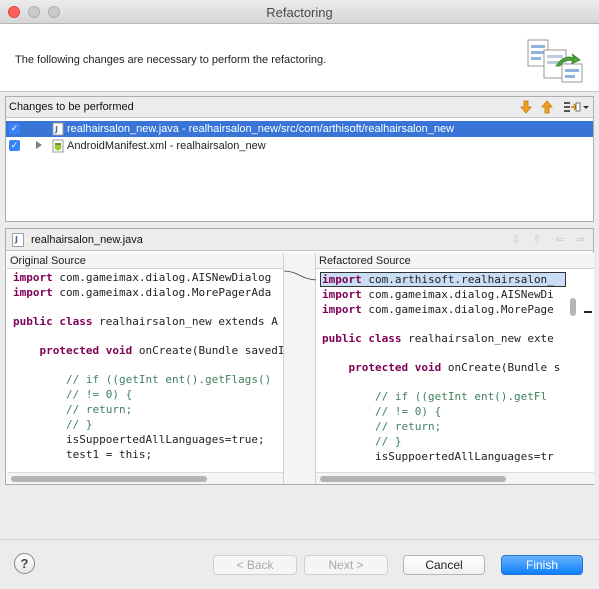 This screenshot has width=599, height=589. What do you see at coordinates (188, 321) in the screenshot?
I see `code-line: realhairsalon_new extends A` at bounding box center [188, 321].